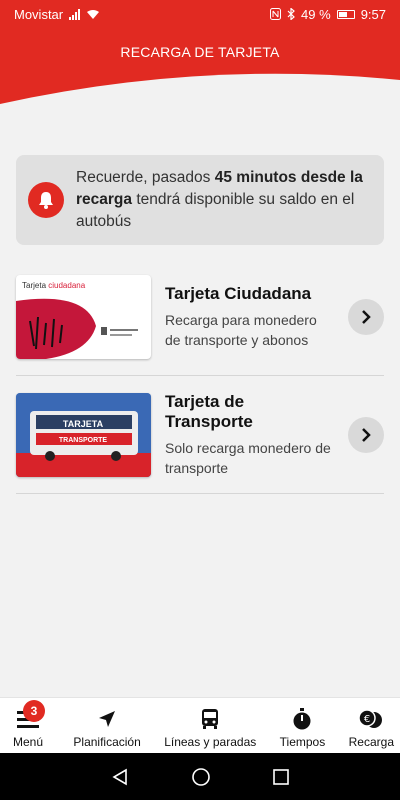 The width and height of the screenshot is (400, 800). I want to click on navigation-arrow-icon, so click(107, 719).